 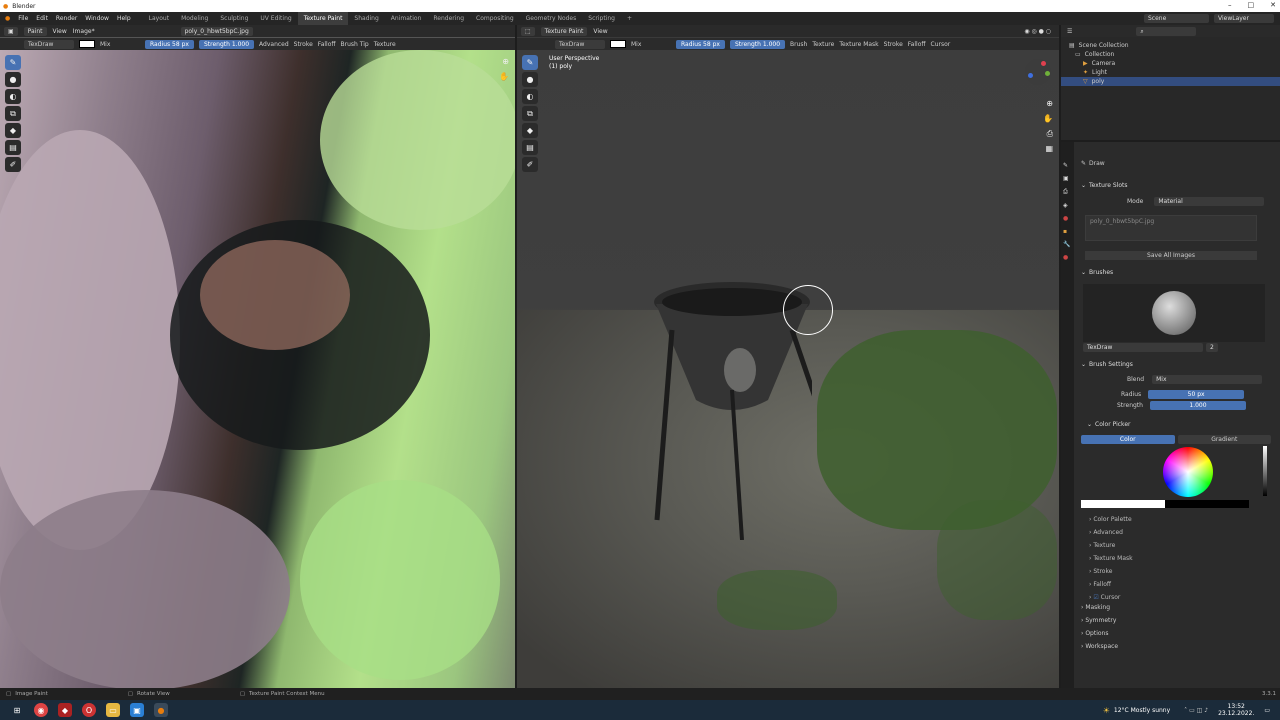 What do you see at coordinates (893, 44) in the screenshot?
I see `right-menu-stroke: Stroke` at bounding box center [893, 44].